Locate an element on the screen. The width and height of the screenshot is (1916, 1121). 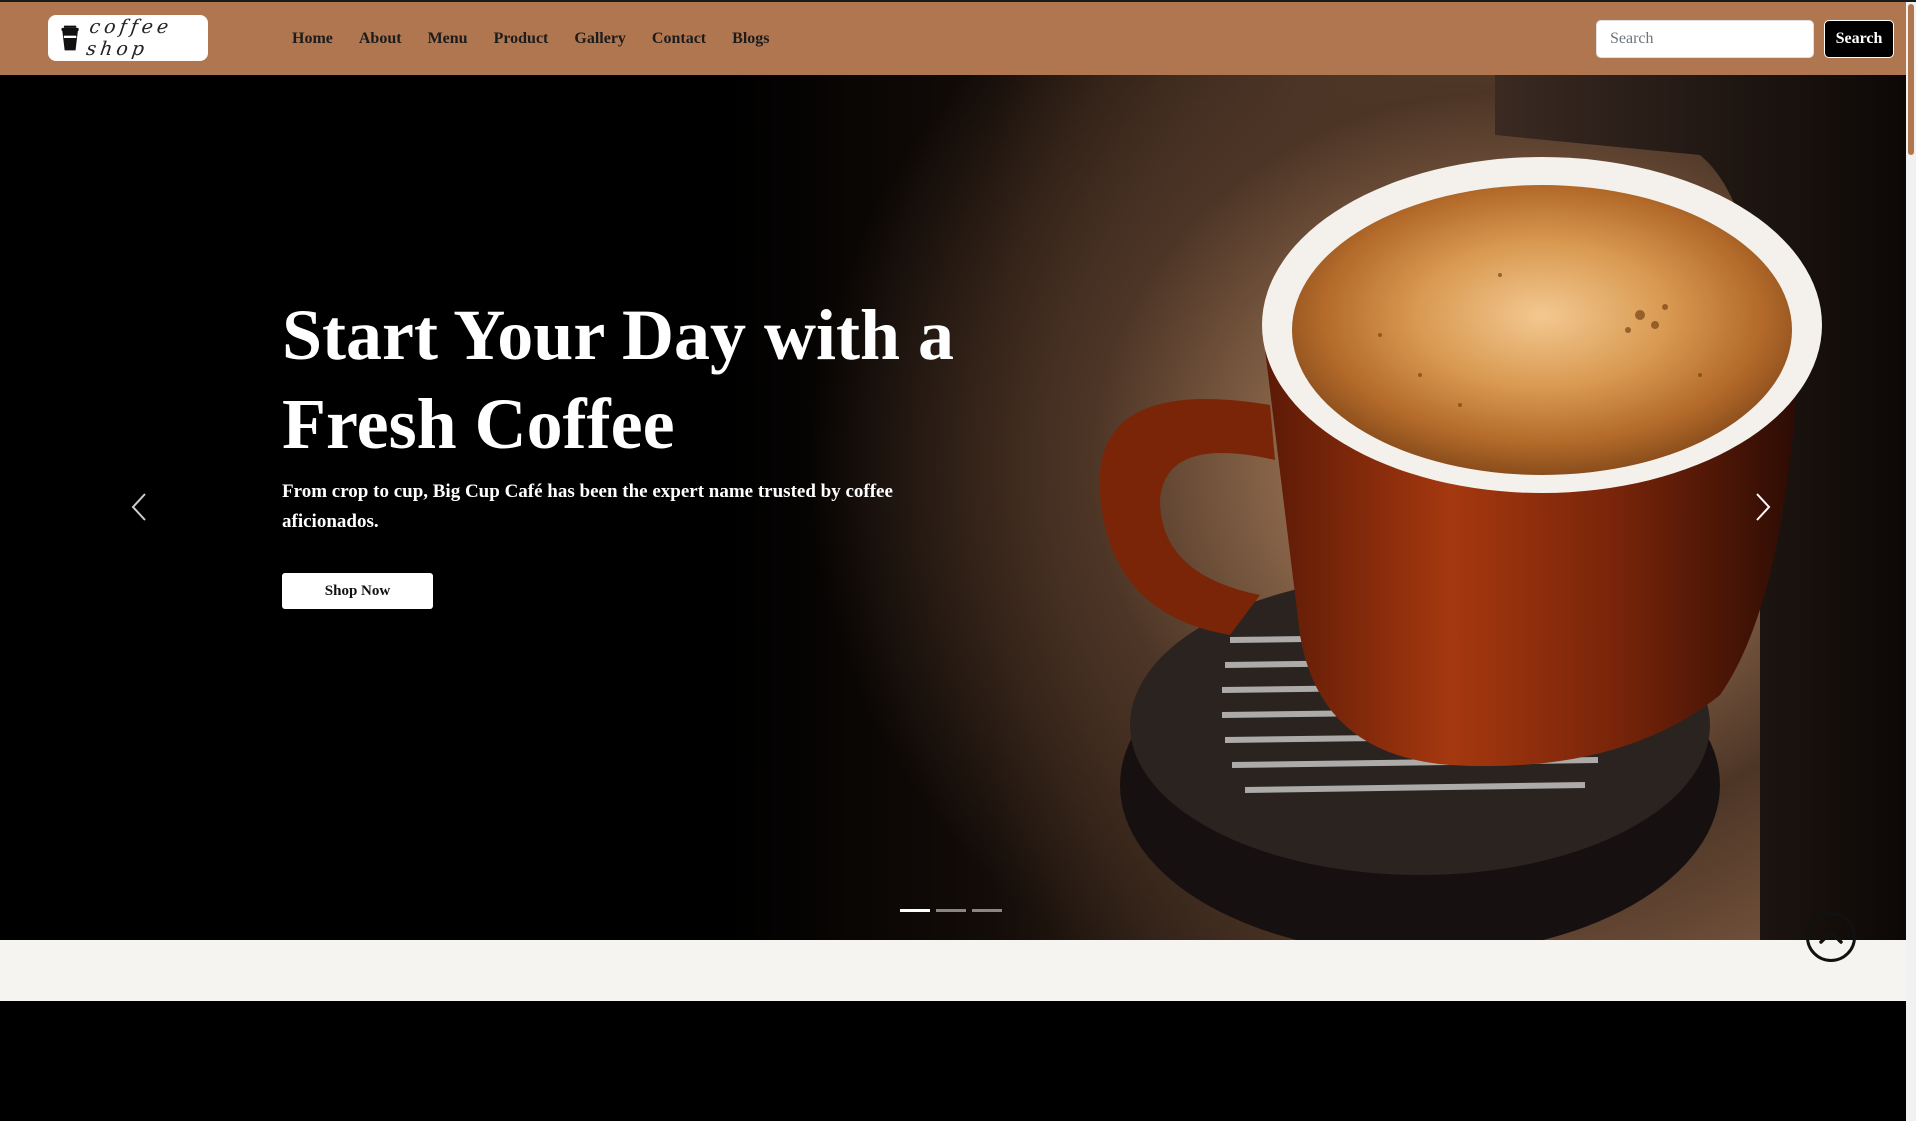
search-input is located at coordinates (1705, 39).